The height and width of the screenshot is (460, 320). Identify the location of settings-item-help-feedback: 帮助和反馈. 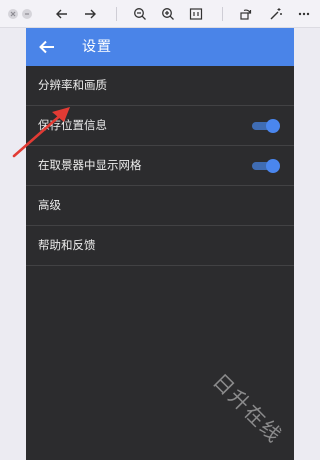
(160, 246).